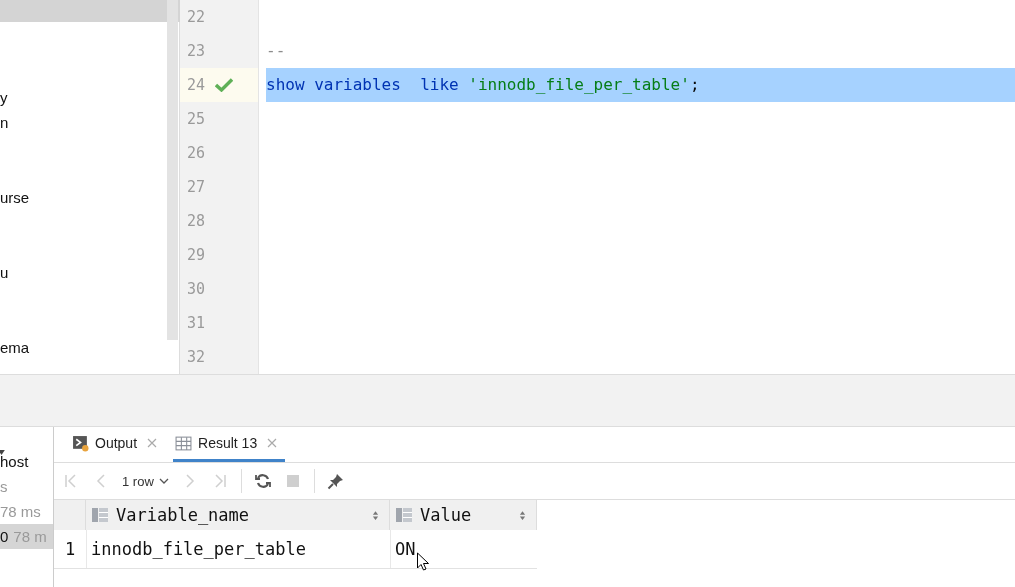  What do you see at coordinates (196, 357) in the screenshot?
I see `line-number: 32` at bounding box center [196, 357].